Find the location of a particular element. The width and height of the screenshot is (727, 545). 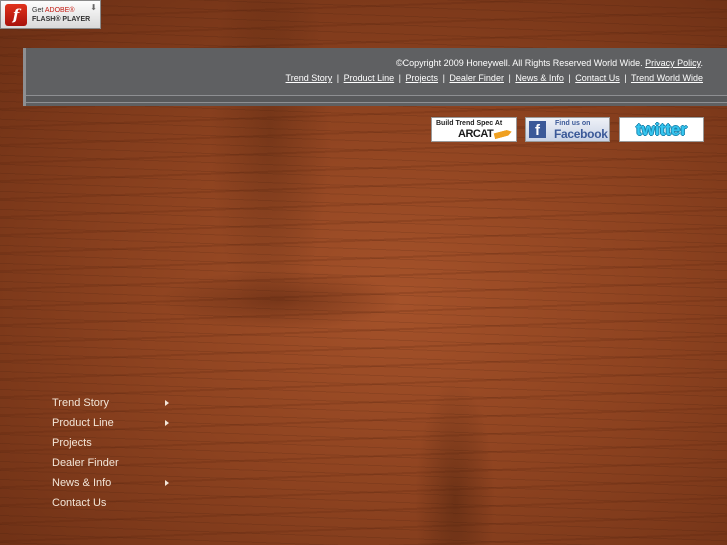

download-arrow-icon: ⬇ is located at coordinates (93, 7).